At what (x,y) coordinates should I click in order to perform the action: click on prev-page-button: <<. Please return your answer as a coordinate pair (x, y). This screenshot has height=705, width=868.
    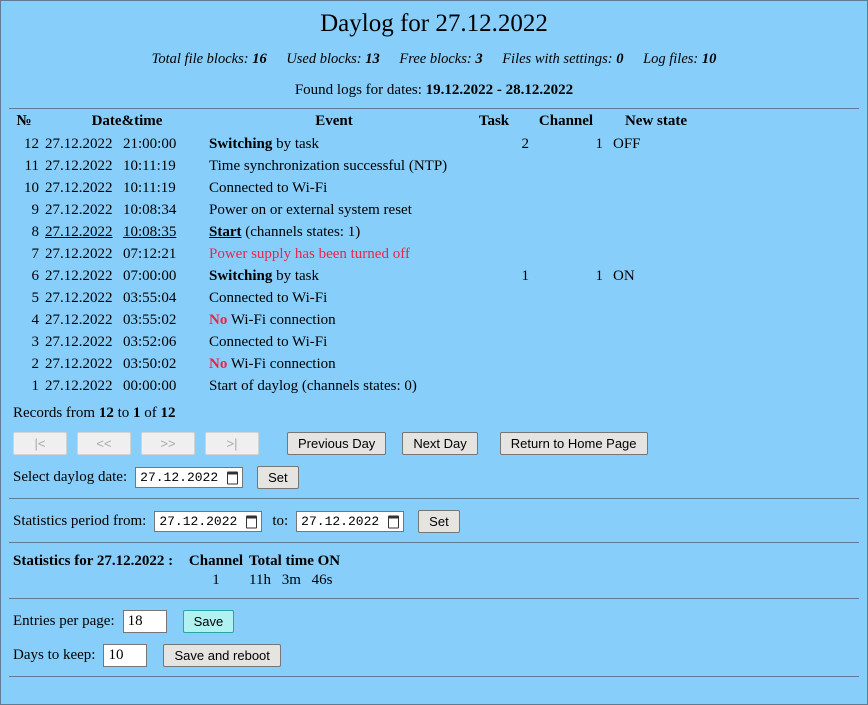
    Looking at the image, I should click on (104, 443).